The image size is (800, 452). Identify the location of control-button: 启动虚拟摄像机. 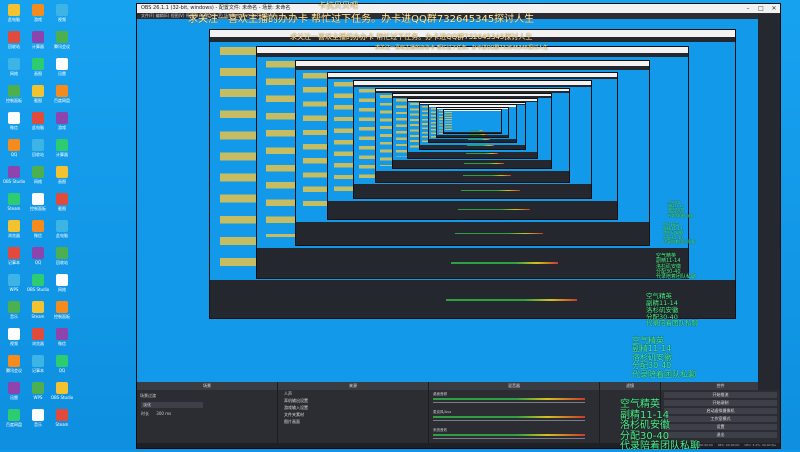
(720, 411).